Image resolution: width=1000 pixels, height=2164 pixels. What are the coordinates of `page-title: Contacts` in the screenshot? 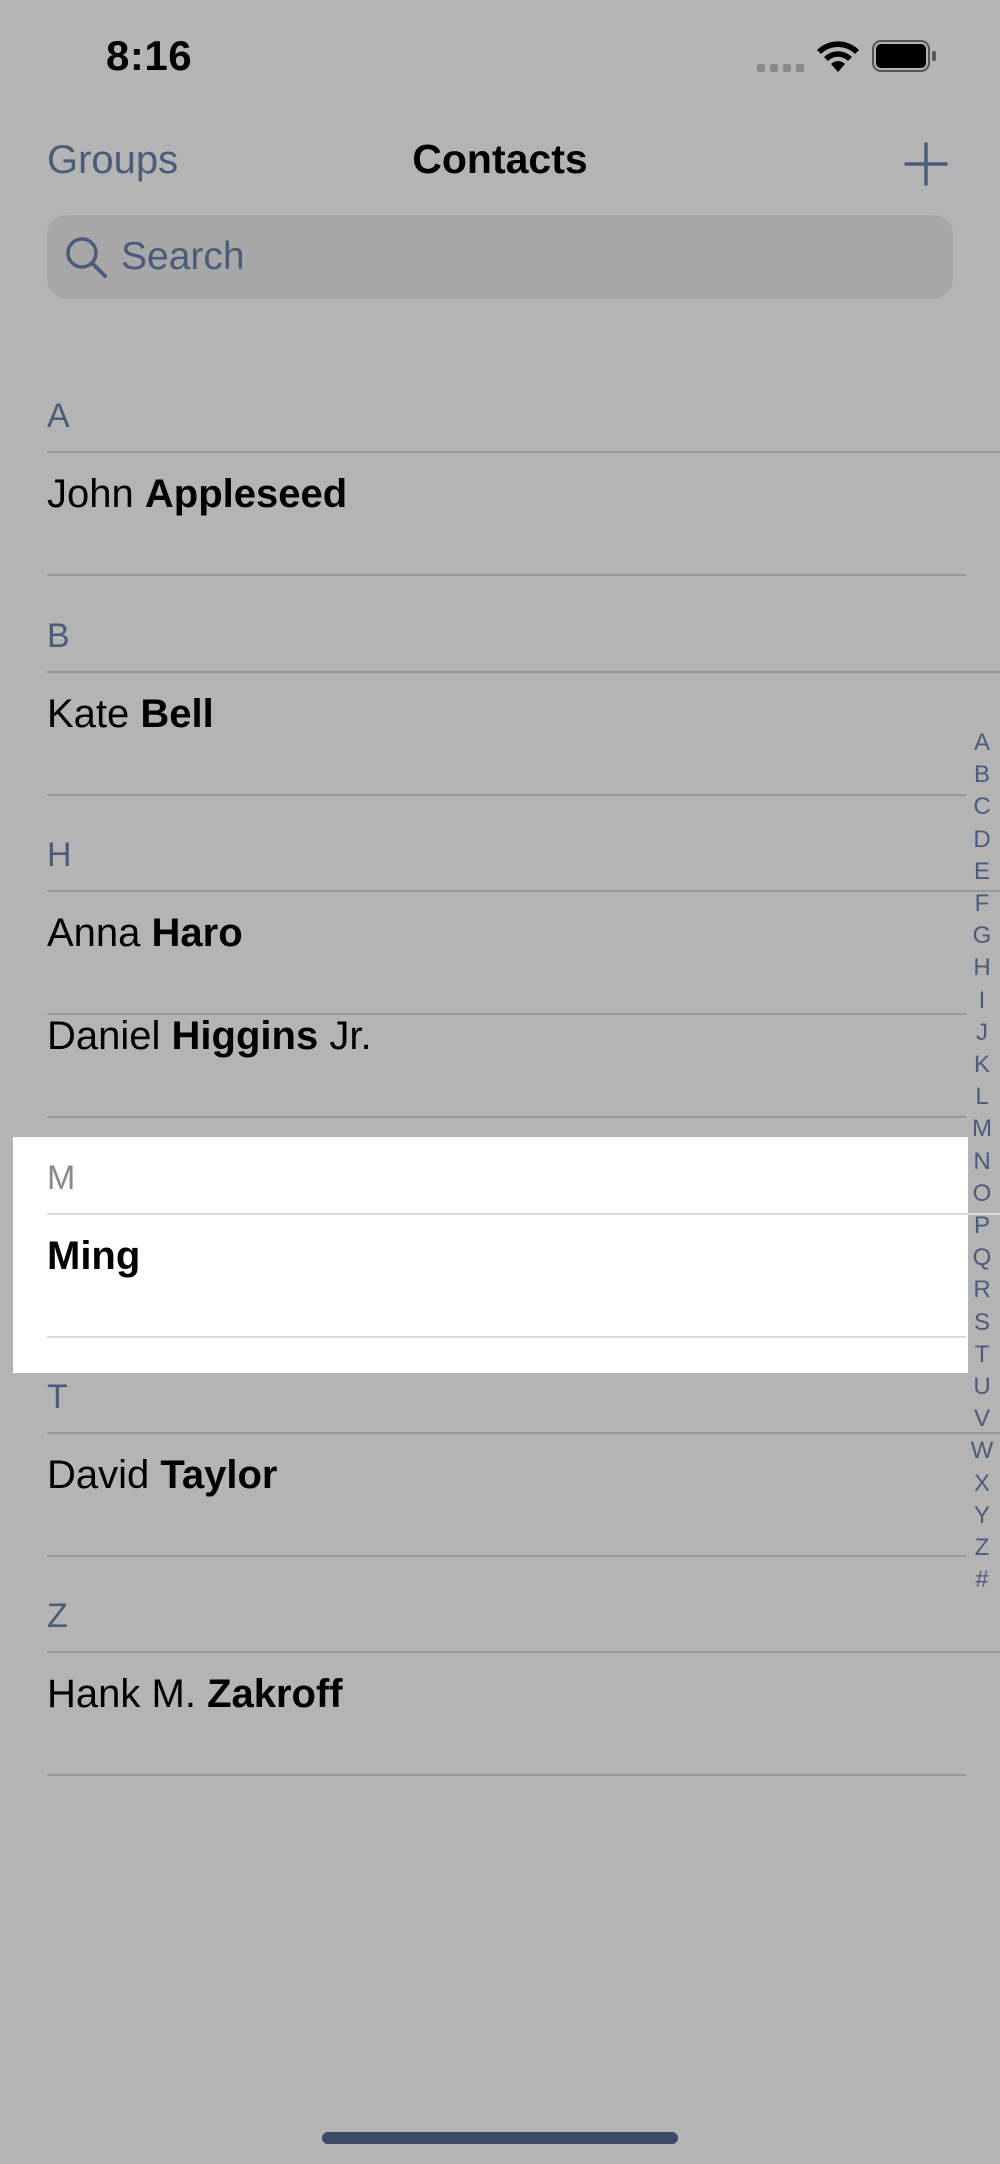 It's located at (500, 159).